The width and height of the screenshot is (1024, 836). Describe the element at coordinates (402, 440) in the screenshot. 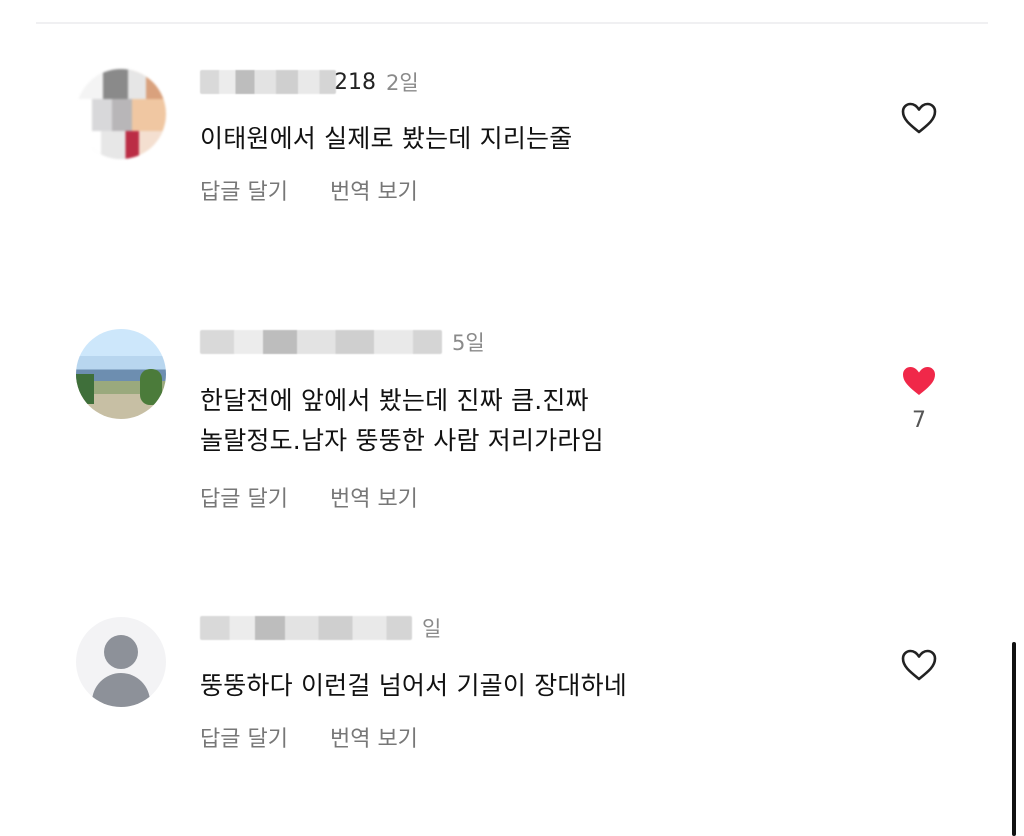

I see `comment-text-line: 놀랄정도.남자 뚱뚱한 사람 저리가라임` at that location.